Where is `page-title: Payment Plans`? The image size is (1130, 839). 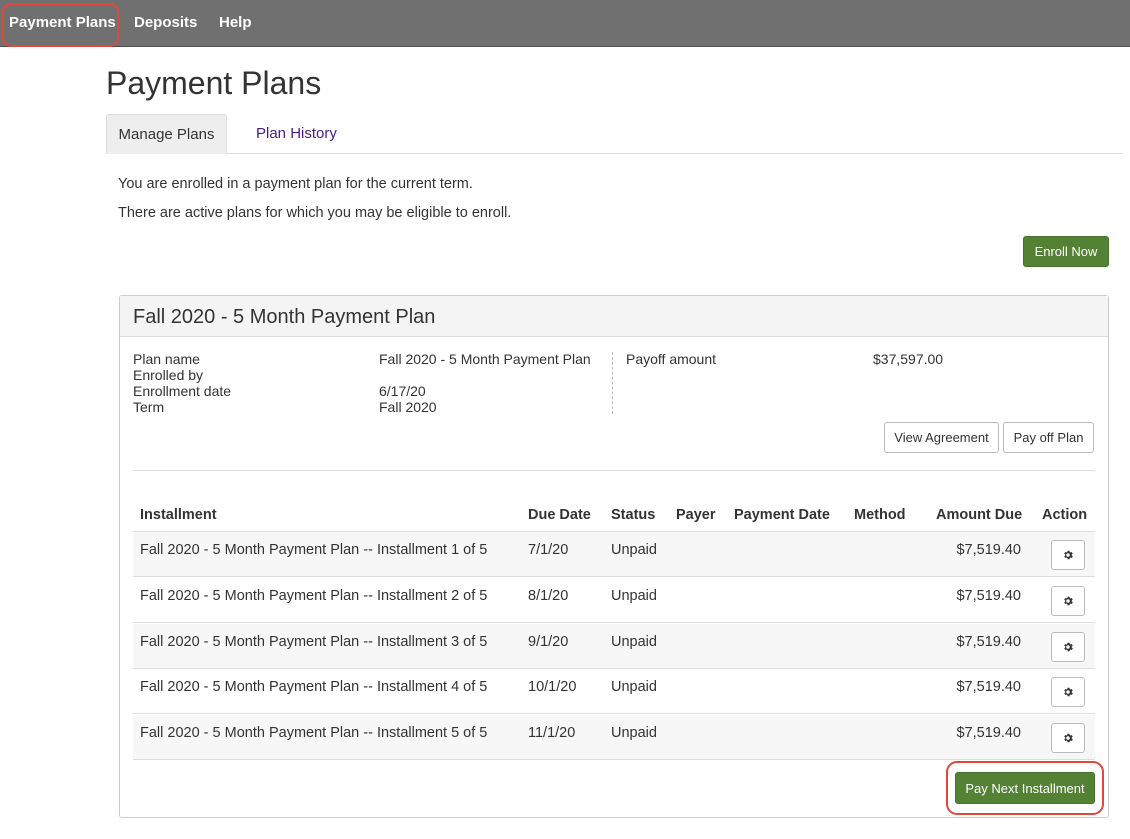
page-title: Payment Plans is located at coordinates (214, 83).